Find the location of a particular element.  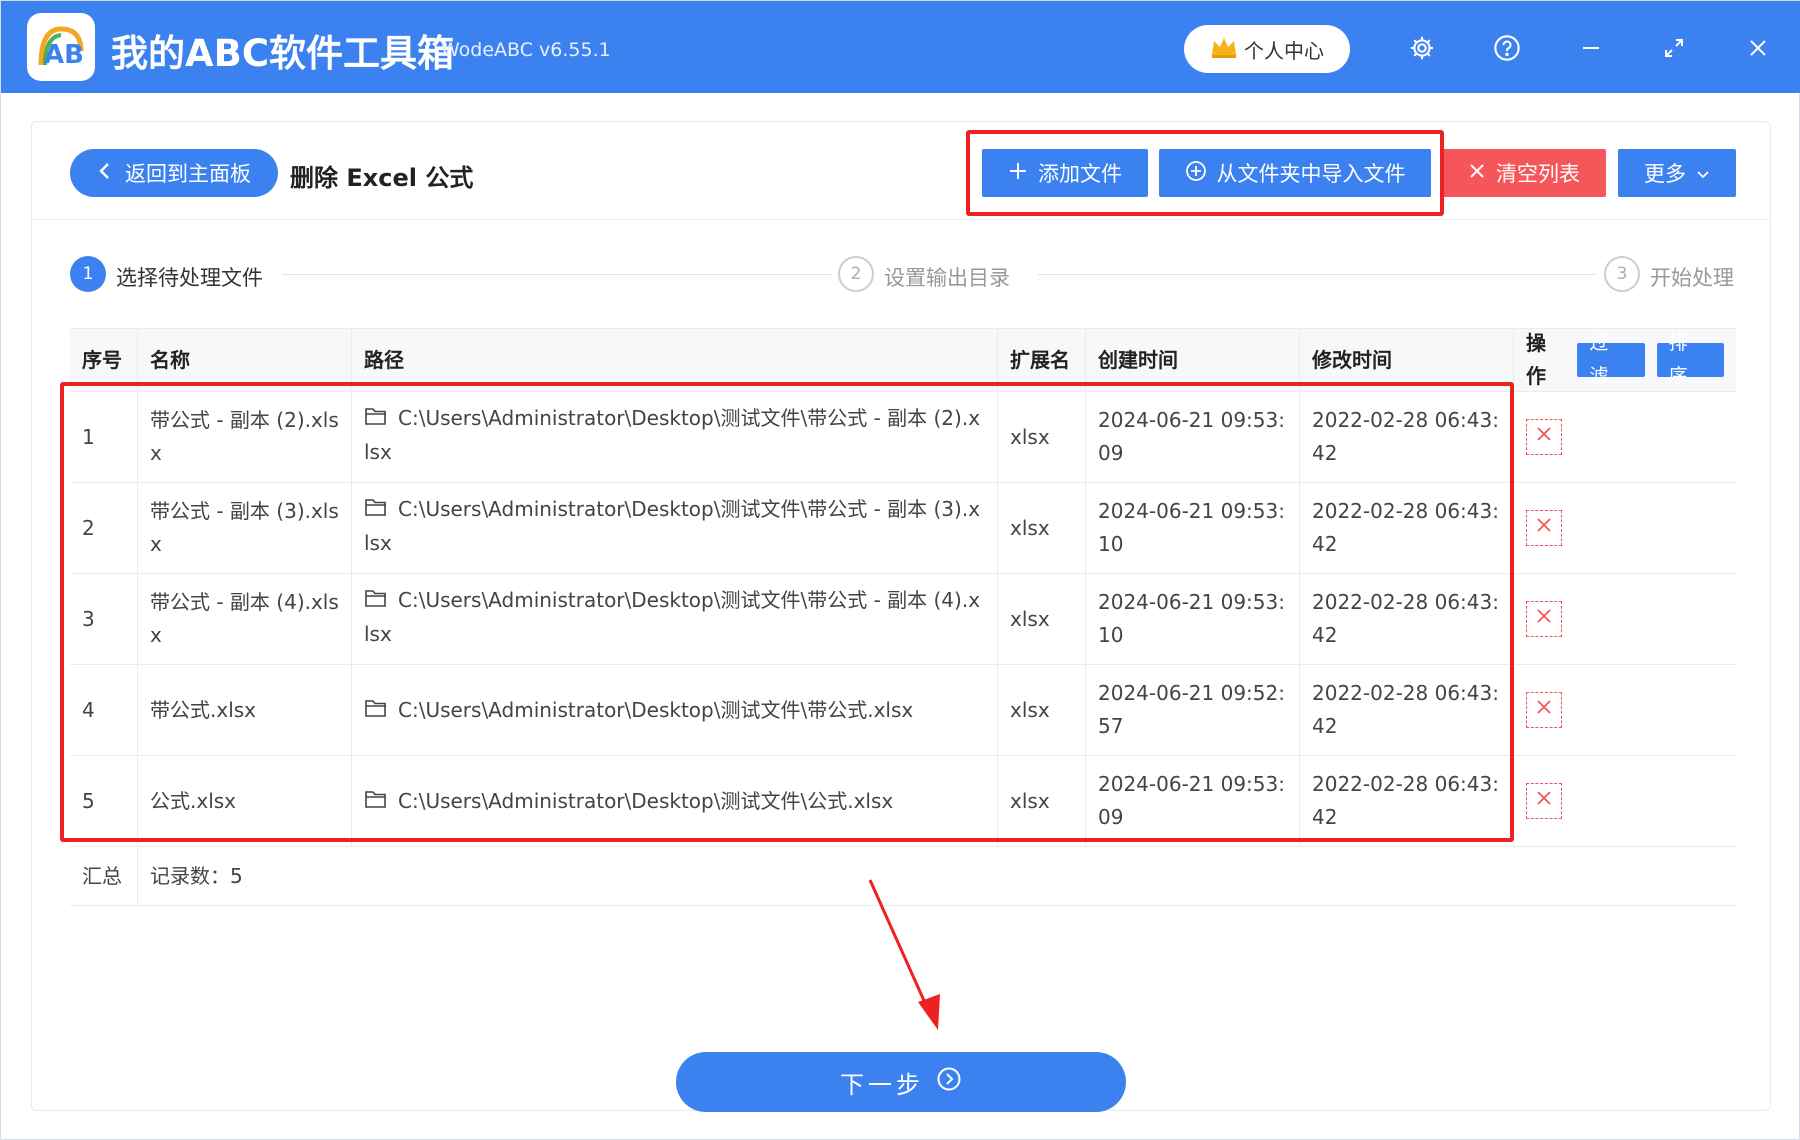

x-icon is located at coordinates (1477, 173).